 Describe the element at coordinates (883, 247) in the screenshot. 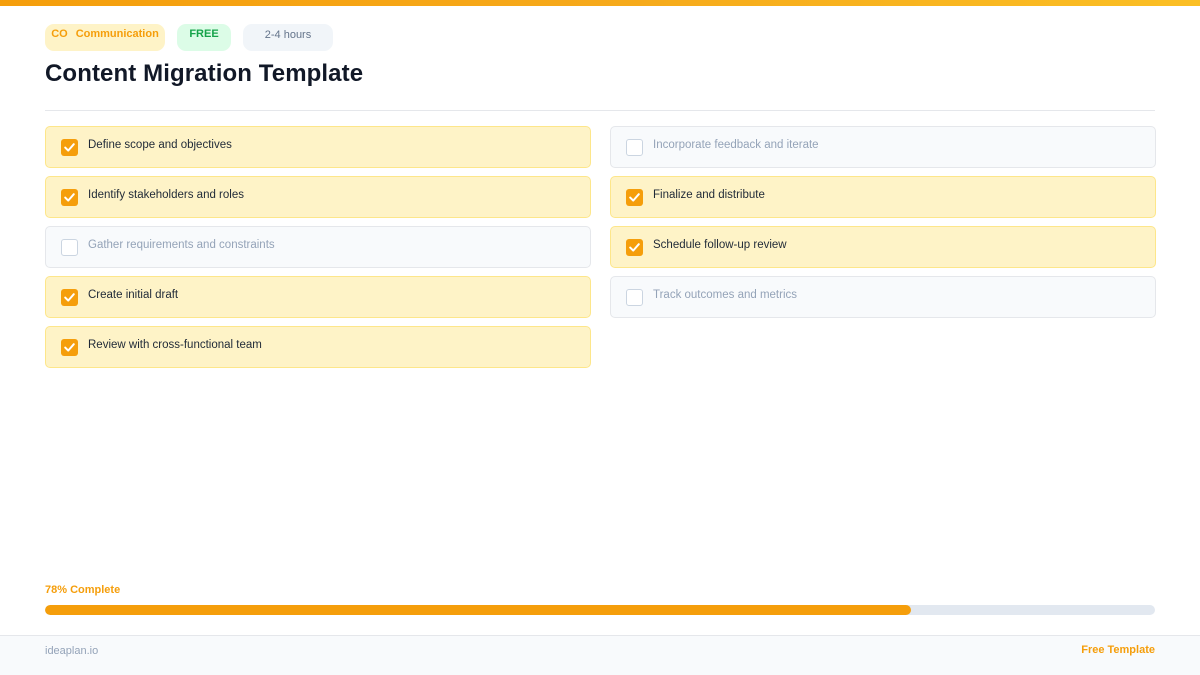

I see `checklist-item: Schedule follow-up review` at that location.